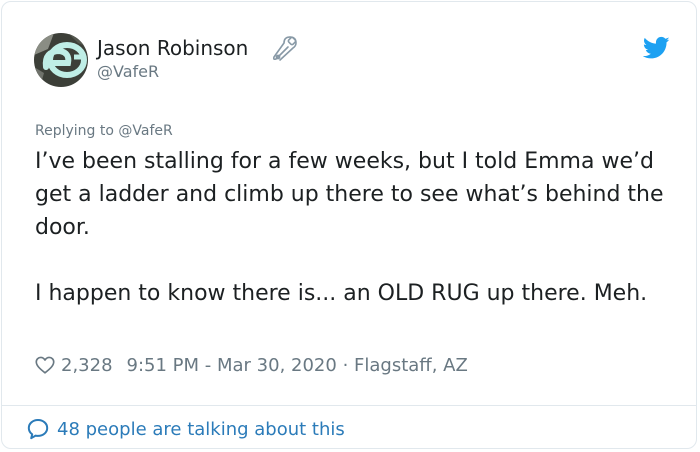 The image size is (700, 452). Describe the element at coordinates (38, 429) in the screenshot. I see `speech-bubble-icon` at that location.